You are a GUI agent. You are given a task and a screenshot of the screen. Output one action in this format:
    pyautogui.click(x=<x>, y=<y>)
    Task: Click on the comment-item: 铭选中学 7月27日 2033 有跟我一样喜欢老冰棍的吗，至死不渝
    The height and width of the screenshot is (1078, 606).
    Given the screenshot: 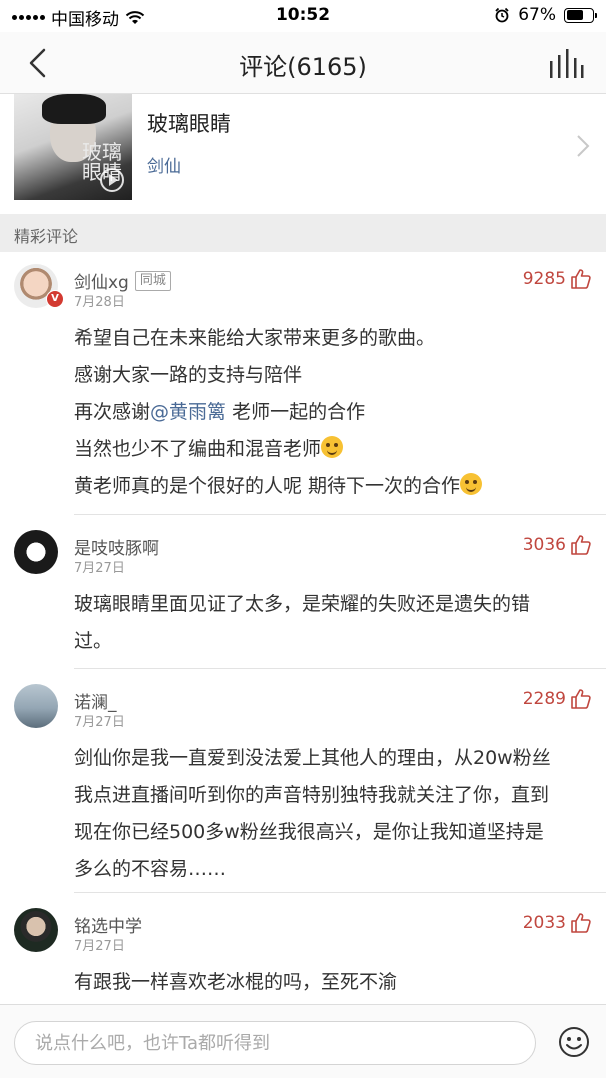 What is the action you would take?
    pyautogui.click(x=303, y=956)
    